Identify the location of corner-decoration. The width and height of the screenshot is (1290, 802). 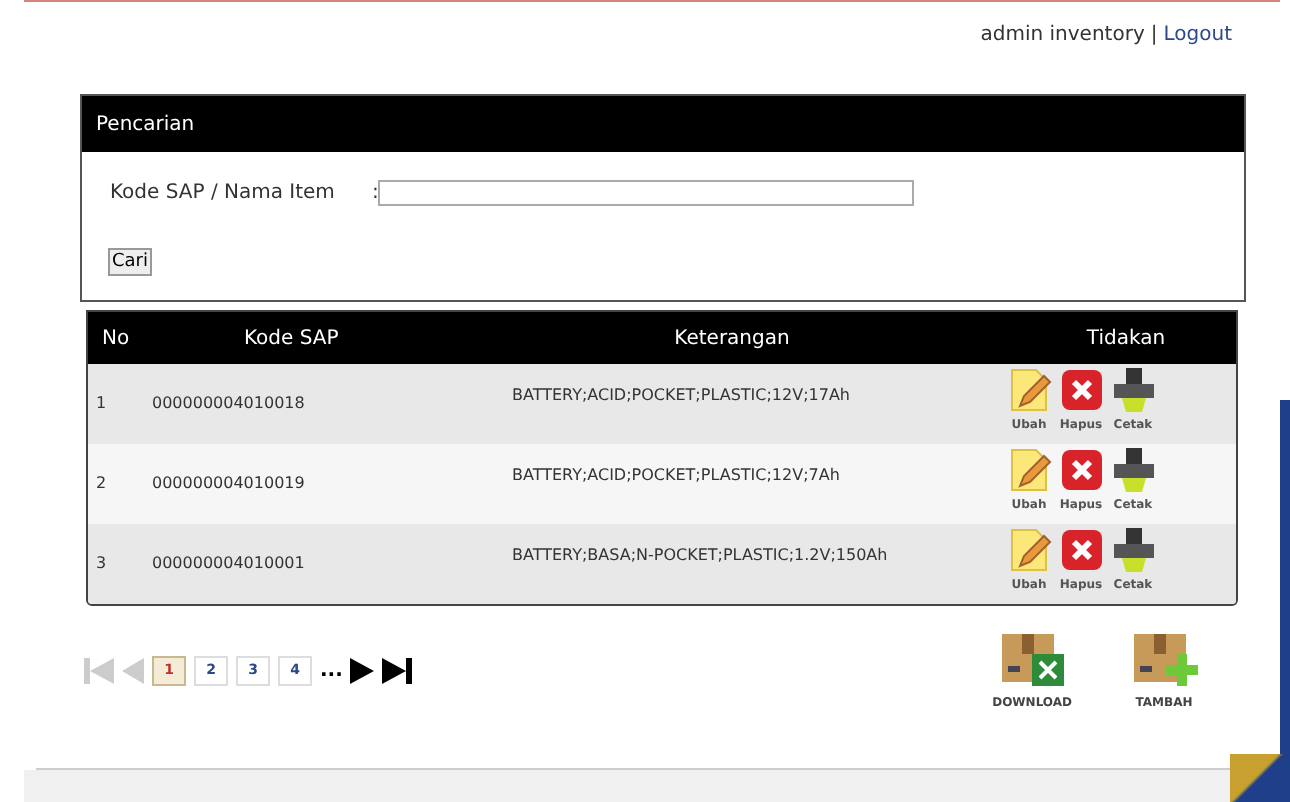
(1260, 778).